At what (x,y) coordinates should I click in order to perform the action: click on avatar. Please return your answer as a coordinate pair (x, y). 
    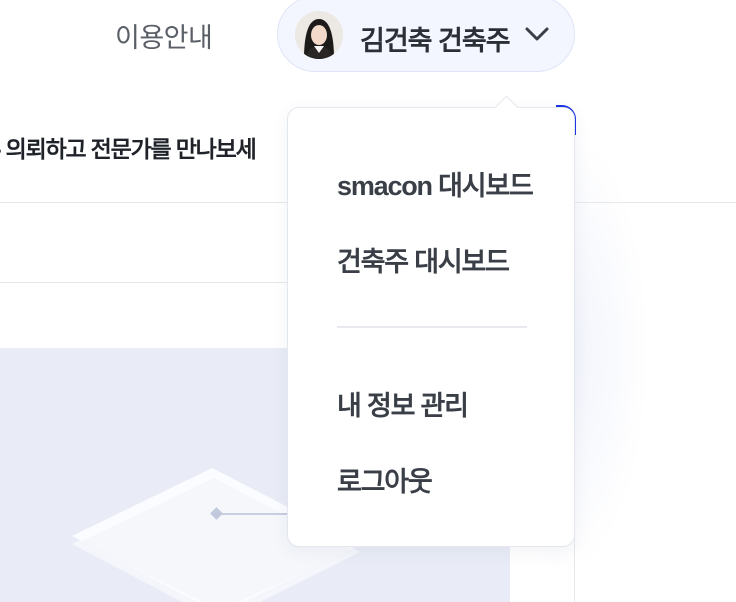
    Looking at the image, I should click on (319, 35).